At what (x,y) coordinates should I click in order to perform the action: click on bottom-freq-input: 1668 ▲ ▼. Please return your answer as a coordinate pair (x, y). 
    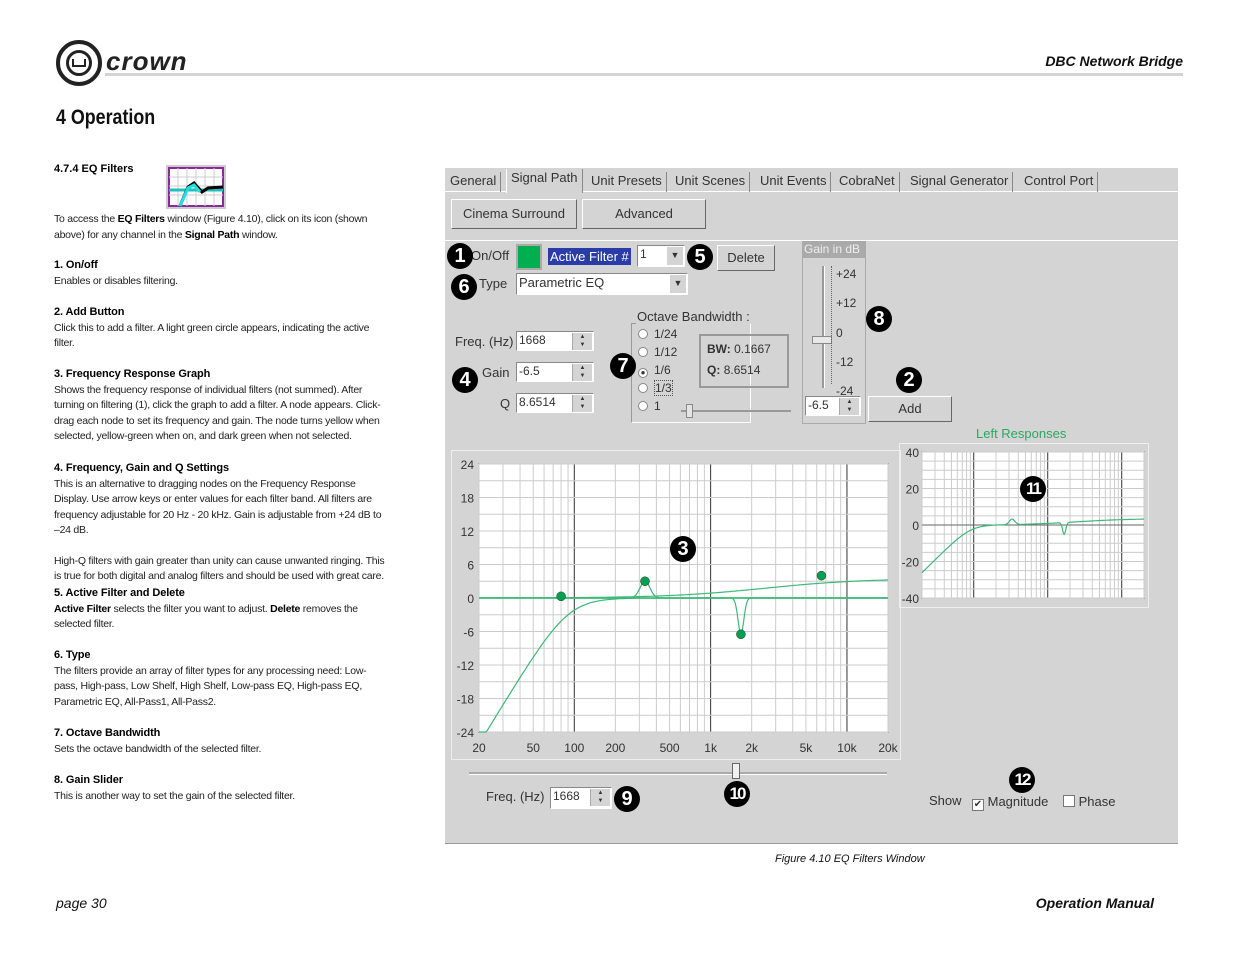
    Looking at the image, I should click on (581, 798).